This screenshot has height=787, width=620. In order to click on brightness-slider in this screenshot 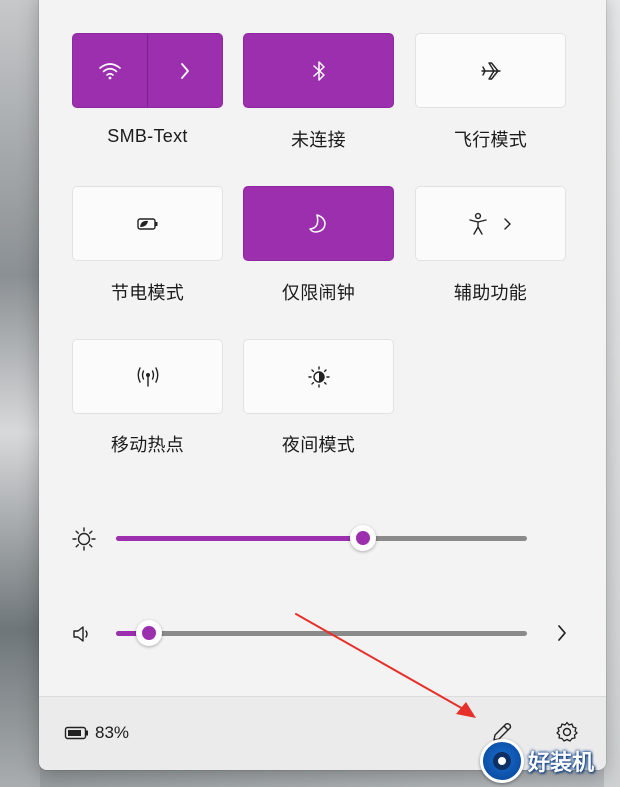, I will do `click(321, 538)`.